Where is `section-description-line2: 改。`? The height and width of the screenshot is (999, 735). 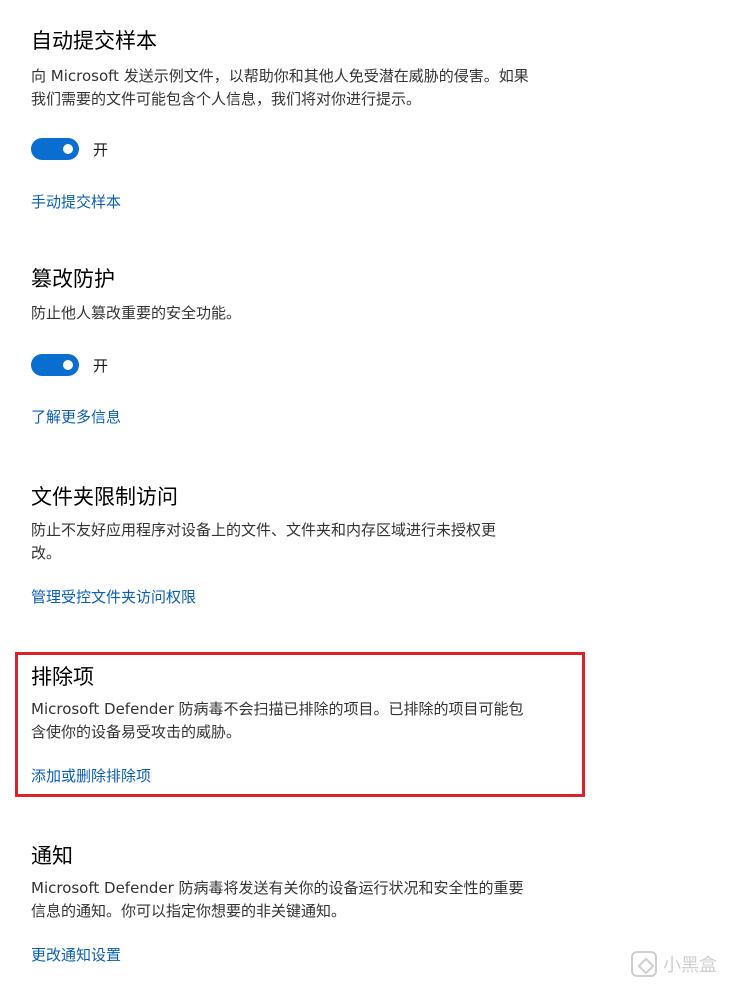
section-description-line2: 改。 is located at coordinates (46, 553).